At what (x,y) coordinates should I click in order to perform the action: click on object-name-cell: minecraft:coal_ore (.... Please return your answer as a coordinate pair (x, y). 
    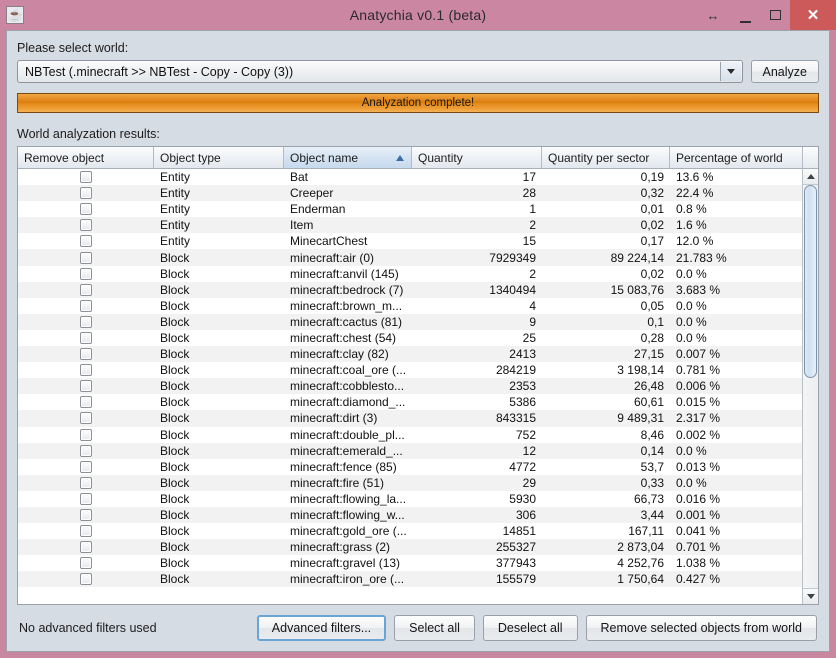
    Looking at the image, I should click on (348, 370).